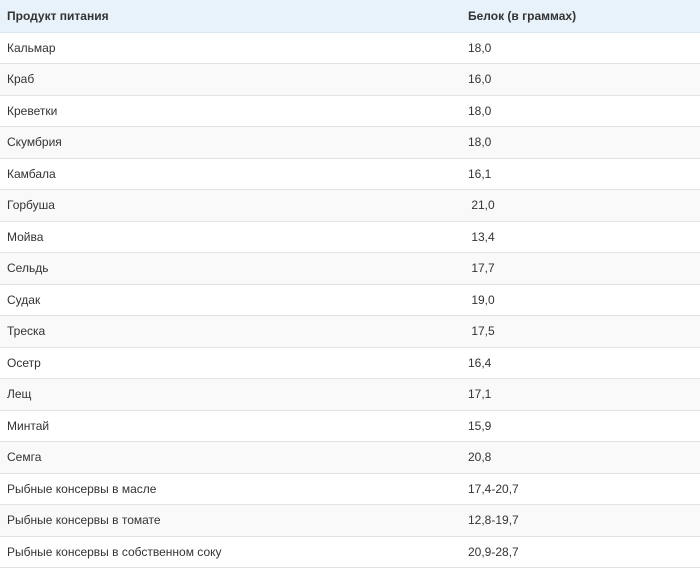 This screenshot has width=700, height=568. I want to click on table-header: Продукт питания Белок (в граммах), so click(350, 16).